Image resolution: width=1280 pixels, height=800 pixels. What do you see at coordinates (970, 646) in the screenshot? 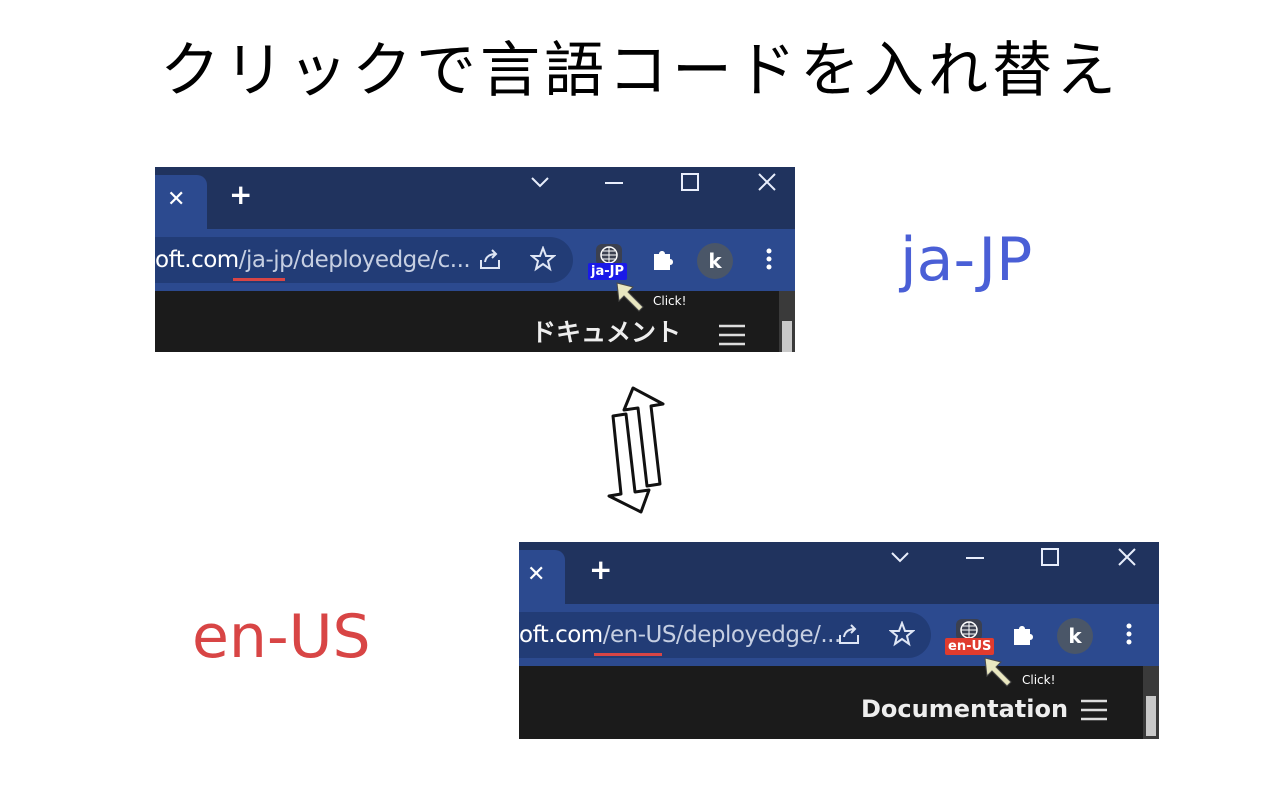
I see `language-badge: en-US` at bounding box center [970, 646].